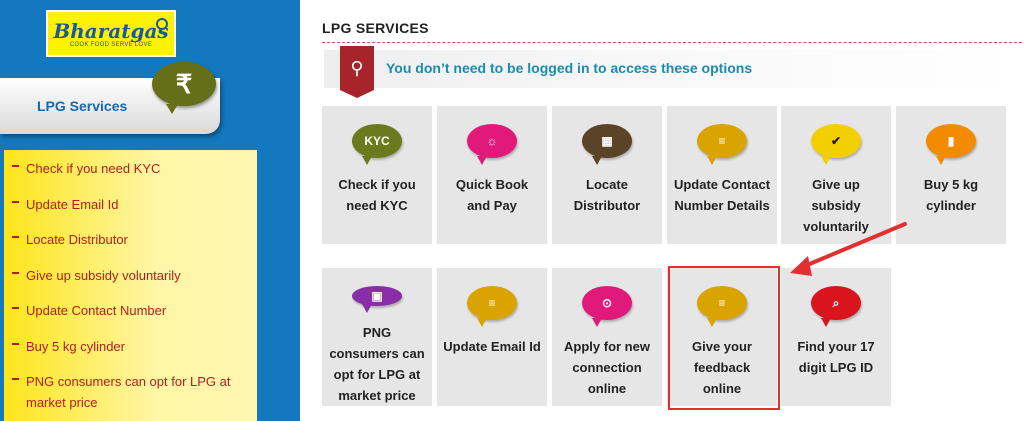 The image size is (1024, 421). What do you see at coordinates (492, 346) in the screenshot?
I see `tile-label: Update Email Id` at bounding box center [492, 346].